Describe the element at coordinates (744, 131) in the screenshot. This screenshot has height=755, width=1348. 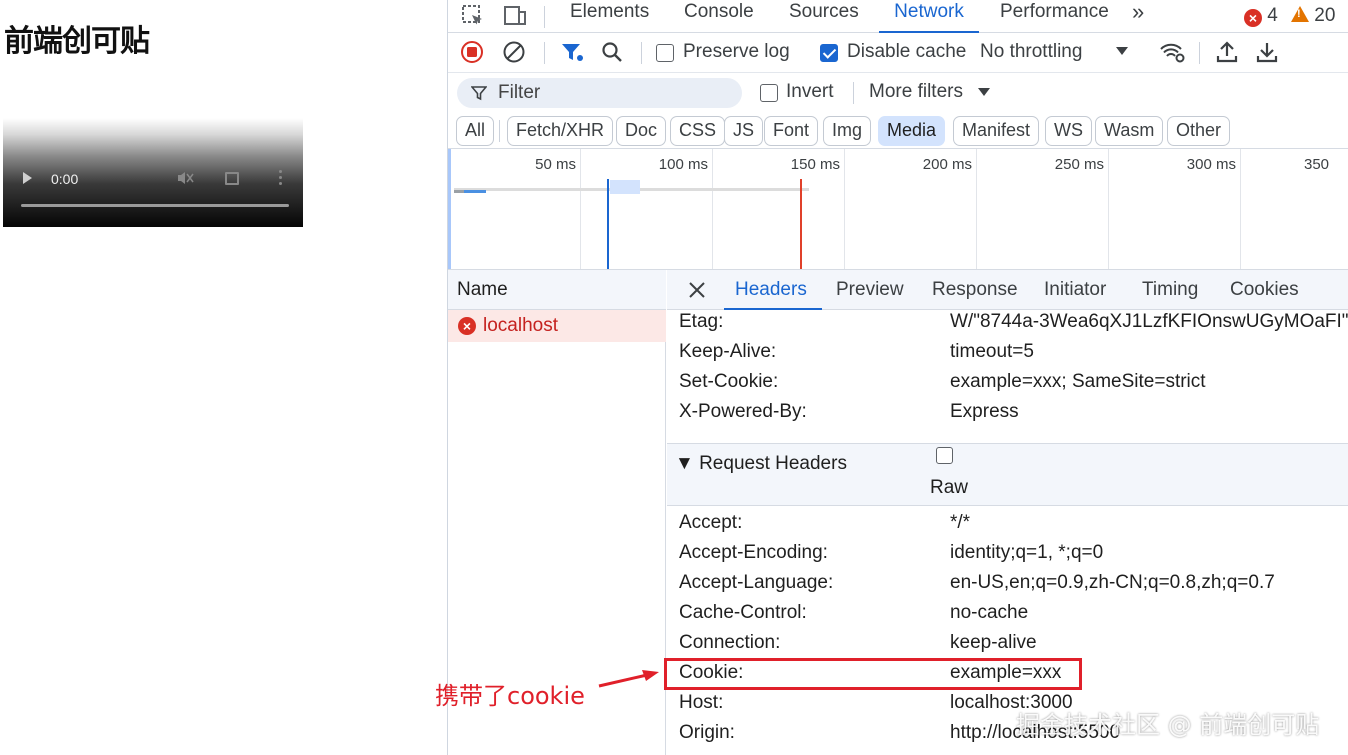
I see `type-js: JS` at that location.